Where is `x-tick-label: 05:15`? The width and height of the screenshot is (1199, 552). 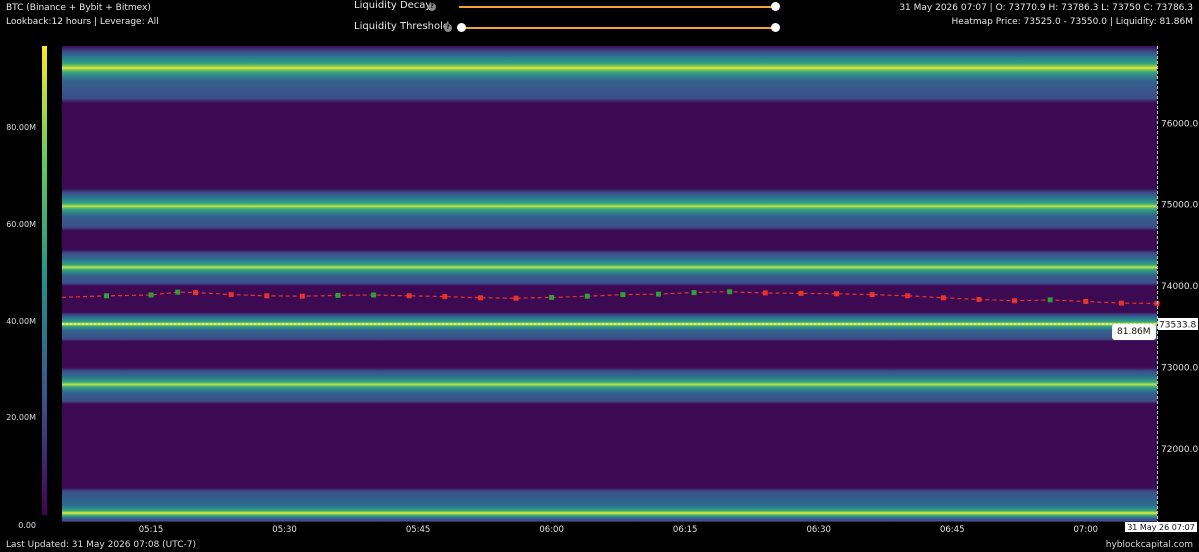
x-tick-label: 05:15 is located at coordinates (151, 530).